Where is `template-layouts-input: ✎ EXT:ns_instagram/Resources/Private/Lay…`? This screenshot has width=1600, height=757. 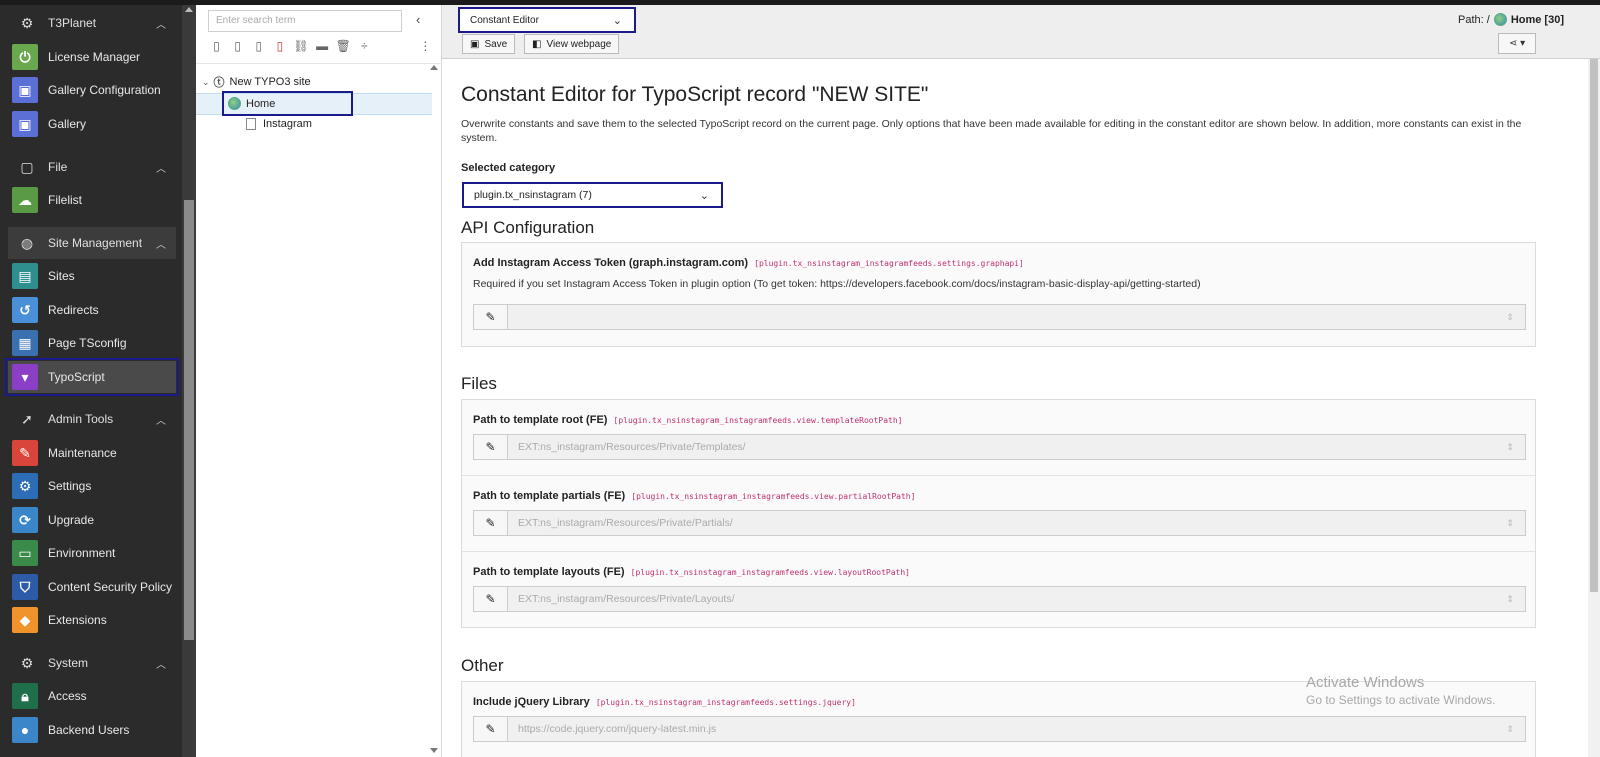 template-layouts-input: ✎ EXT:ns_instagram/Resources/Private/Lay… is located at coordinates (999, 599).